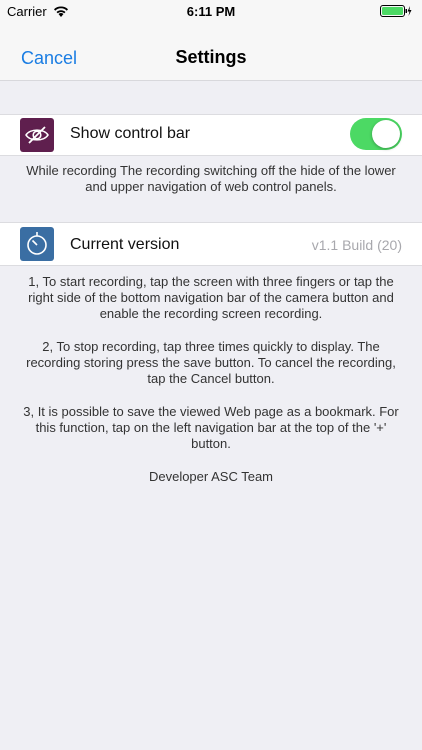 The width and height of the screenshot is (422, 750). Describe the element at coordinates (211, 135) in the screenshot. I see `show-control-bar-row: Show control bar` at that location.